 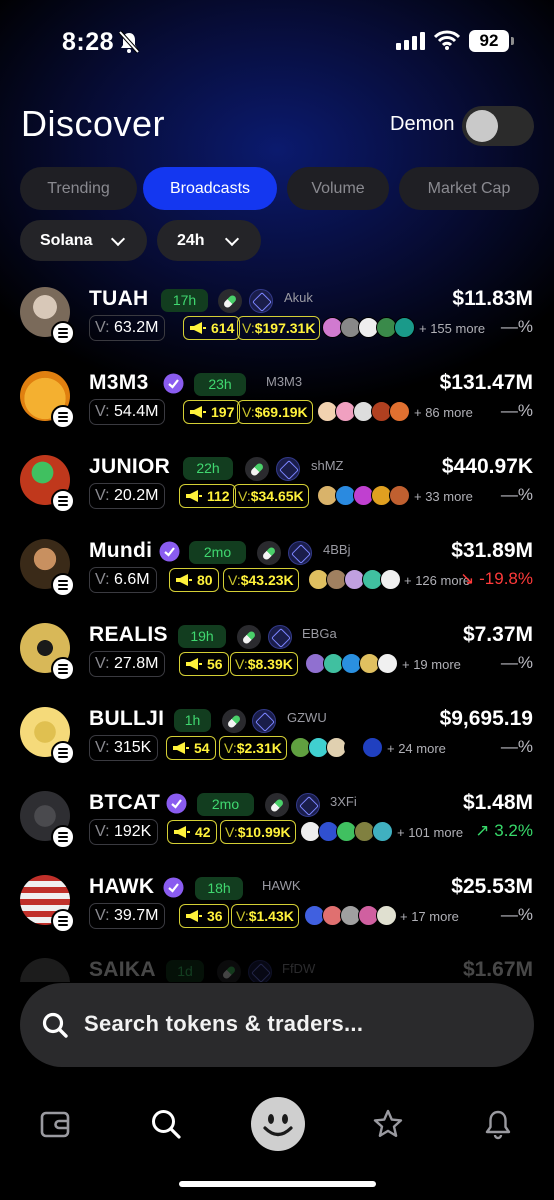 I want to click on broadcast-badge: 614, so click(x=212, y=328).